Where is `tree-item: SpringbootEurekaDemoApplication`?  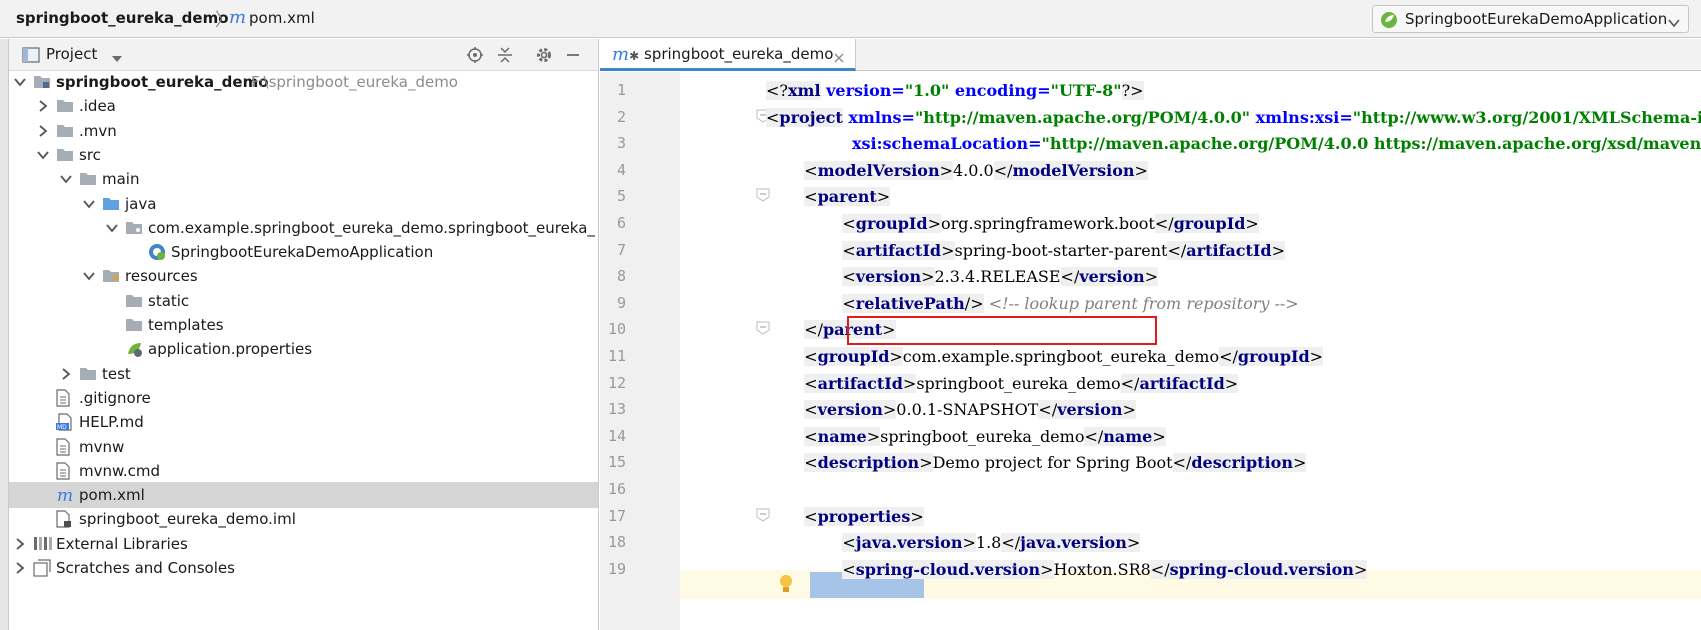 tree-item: SpringbootEurekaDemoApplication is located at coordinates (303, 252).